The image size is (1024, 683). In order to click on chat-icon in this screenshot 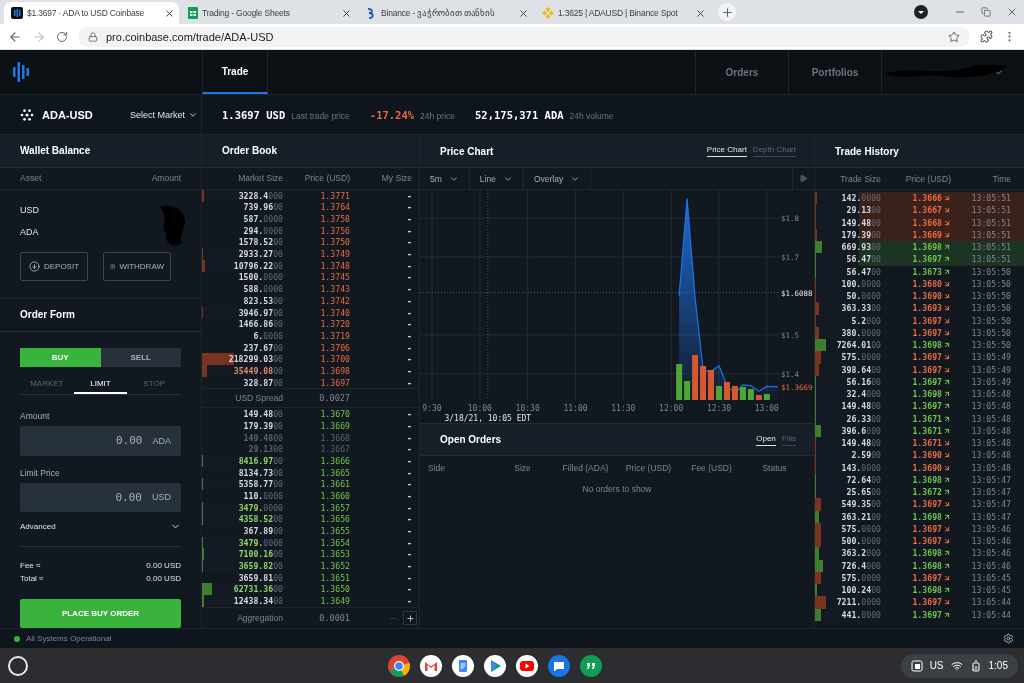, I will do `click(591, 665)`.